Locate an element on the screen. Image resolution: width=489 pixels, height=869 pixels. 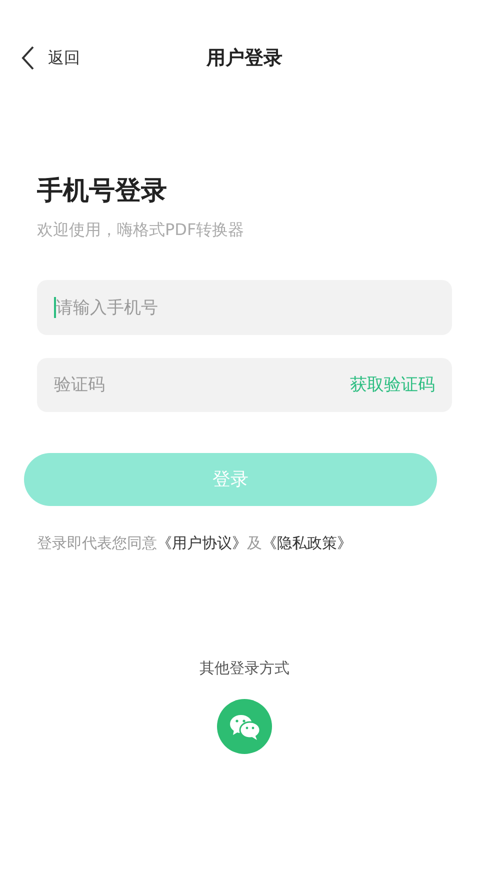
chat-bubbles-icon is located at coordinates (244, 726).